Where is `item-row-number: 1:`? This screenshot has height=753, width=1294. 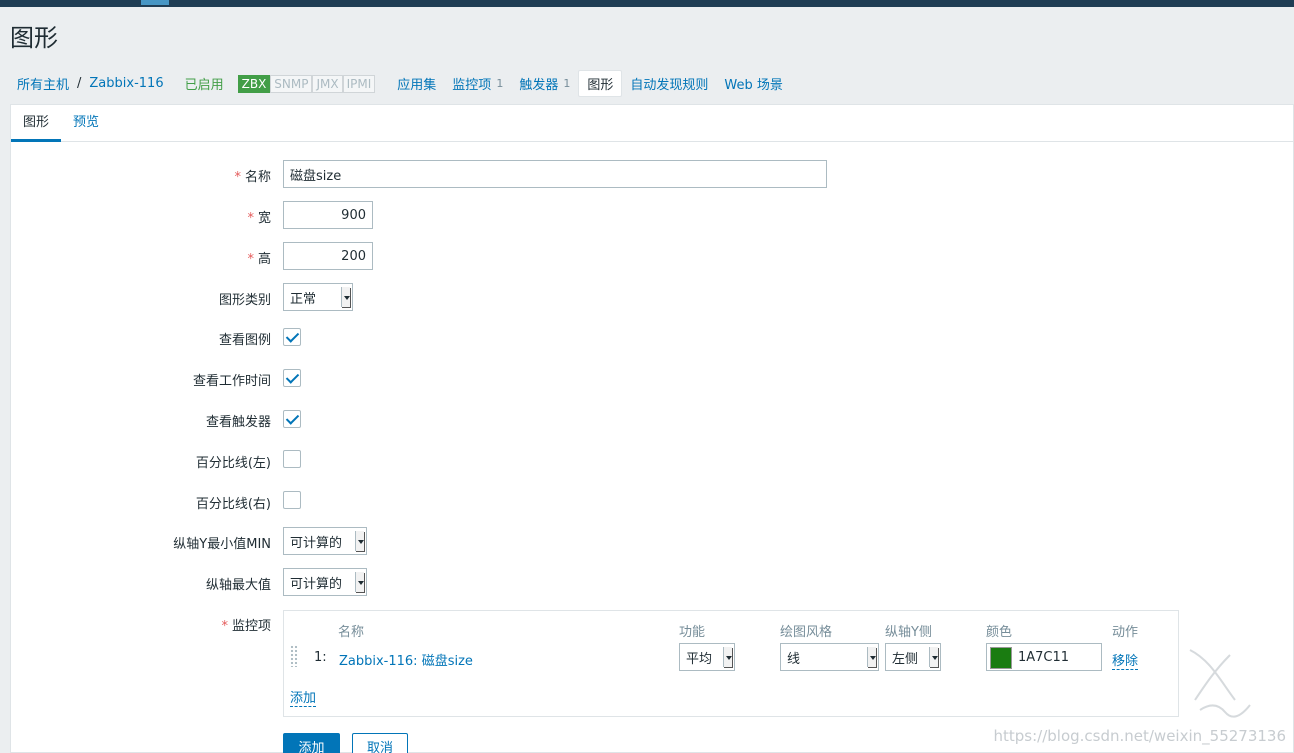 item-row-number: 1: is located at coordinates (320, 657).